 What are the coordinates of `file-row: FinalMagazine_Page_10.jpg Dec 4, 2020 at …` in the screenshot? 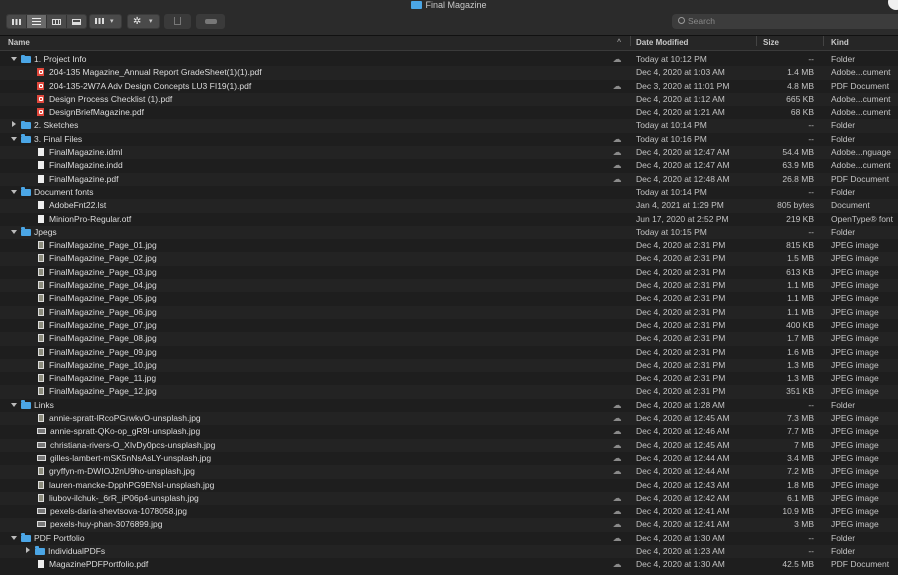 It's located at (449, 365).